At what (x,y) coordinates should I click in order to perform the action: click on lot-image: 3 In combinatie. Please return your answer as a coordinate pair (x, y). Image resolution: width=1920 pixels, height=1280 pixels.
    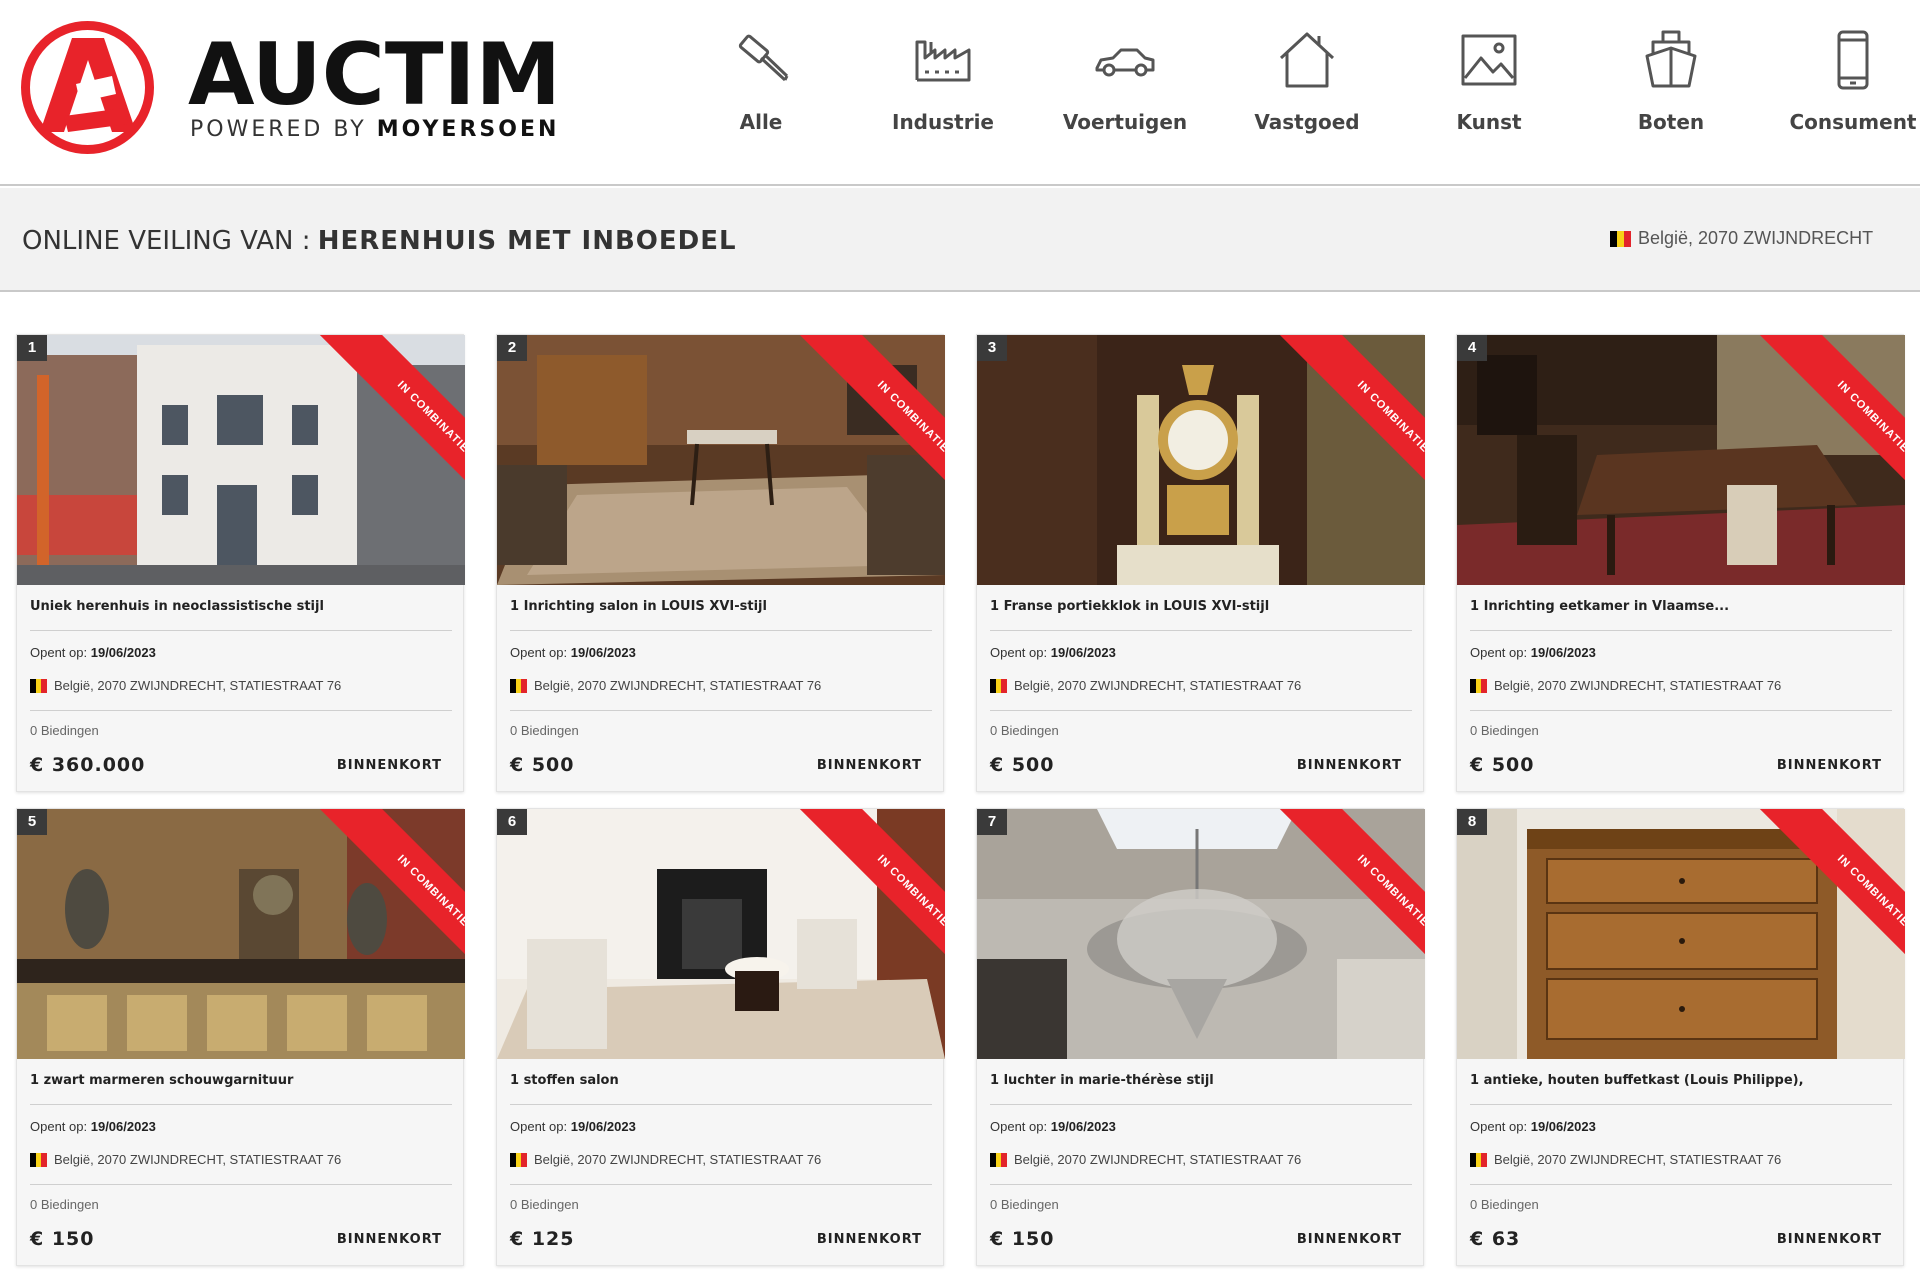
    Looking at the image, I should click on (1201, 460).